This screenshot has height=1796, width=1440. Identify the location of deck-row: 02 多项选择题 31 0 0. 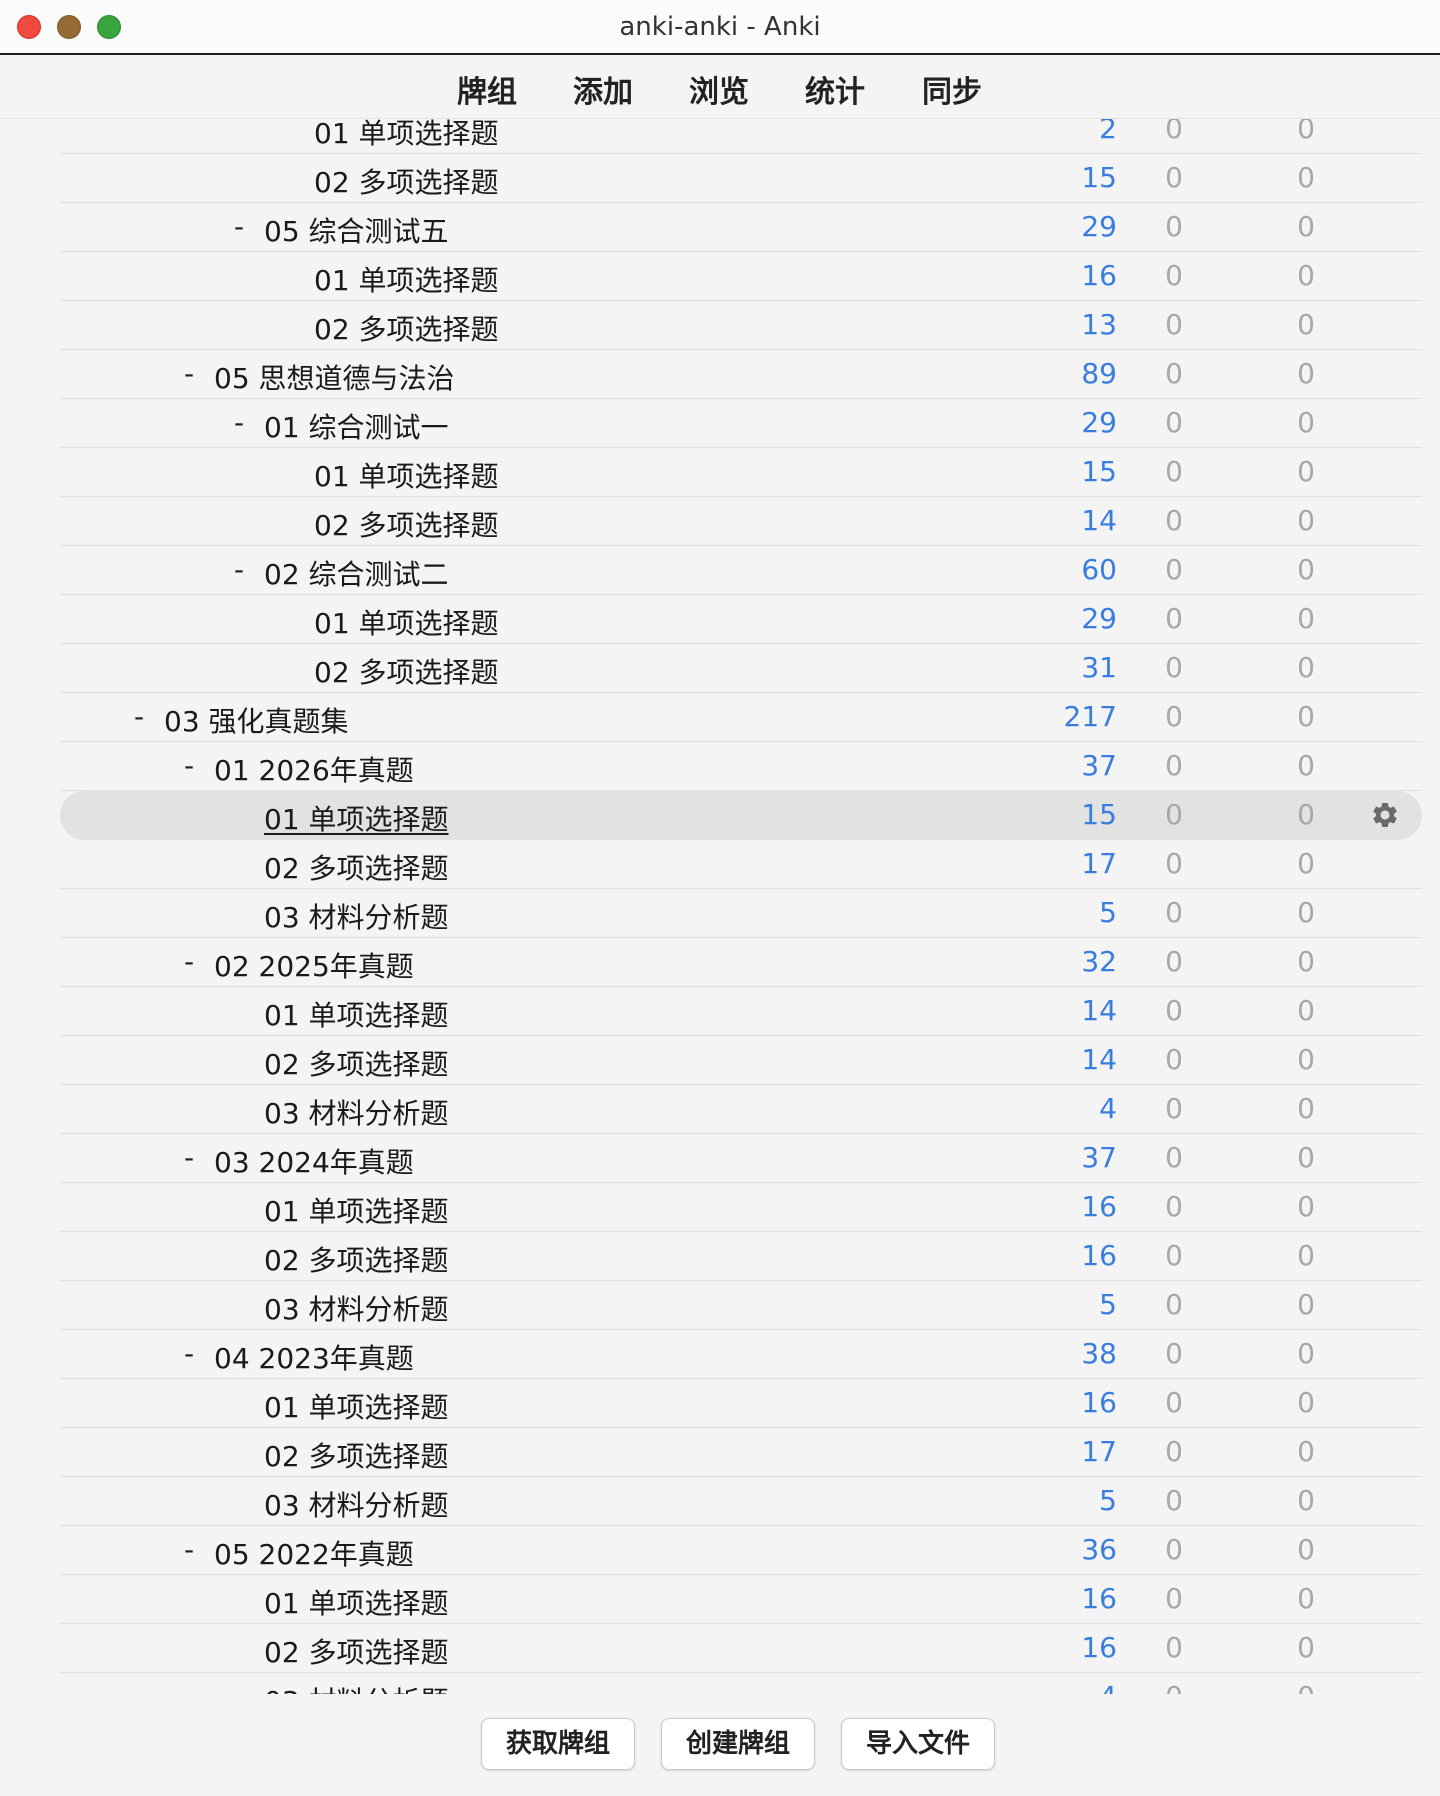
(741, 668).